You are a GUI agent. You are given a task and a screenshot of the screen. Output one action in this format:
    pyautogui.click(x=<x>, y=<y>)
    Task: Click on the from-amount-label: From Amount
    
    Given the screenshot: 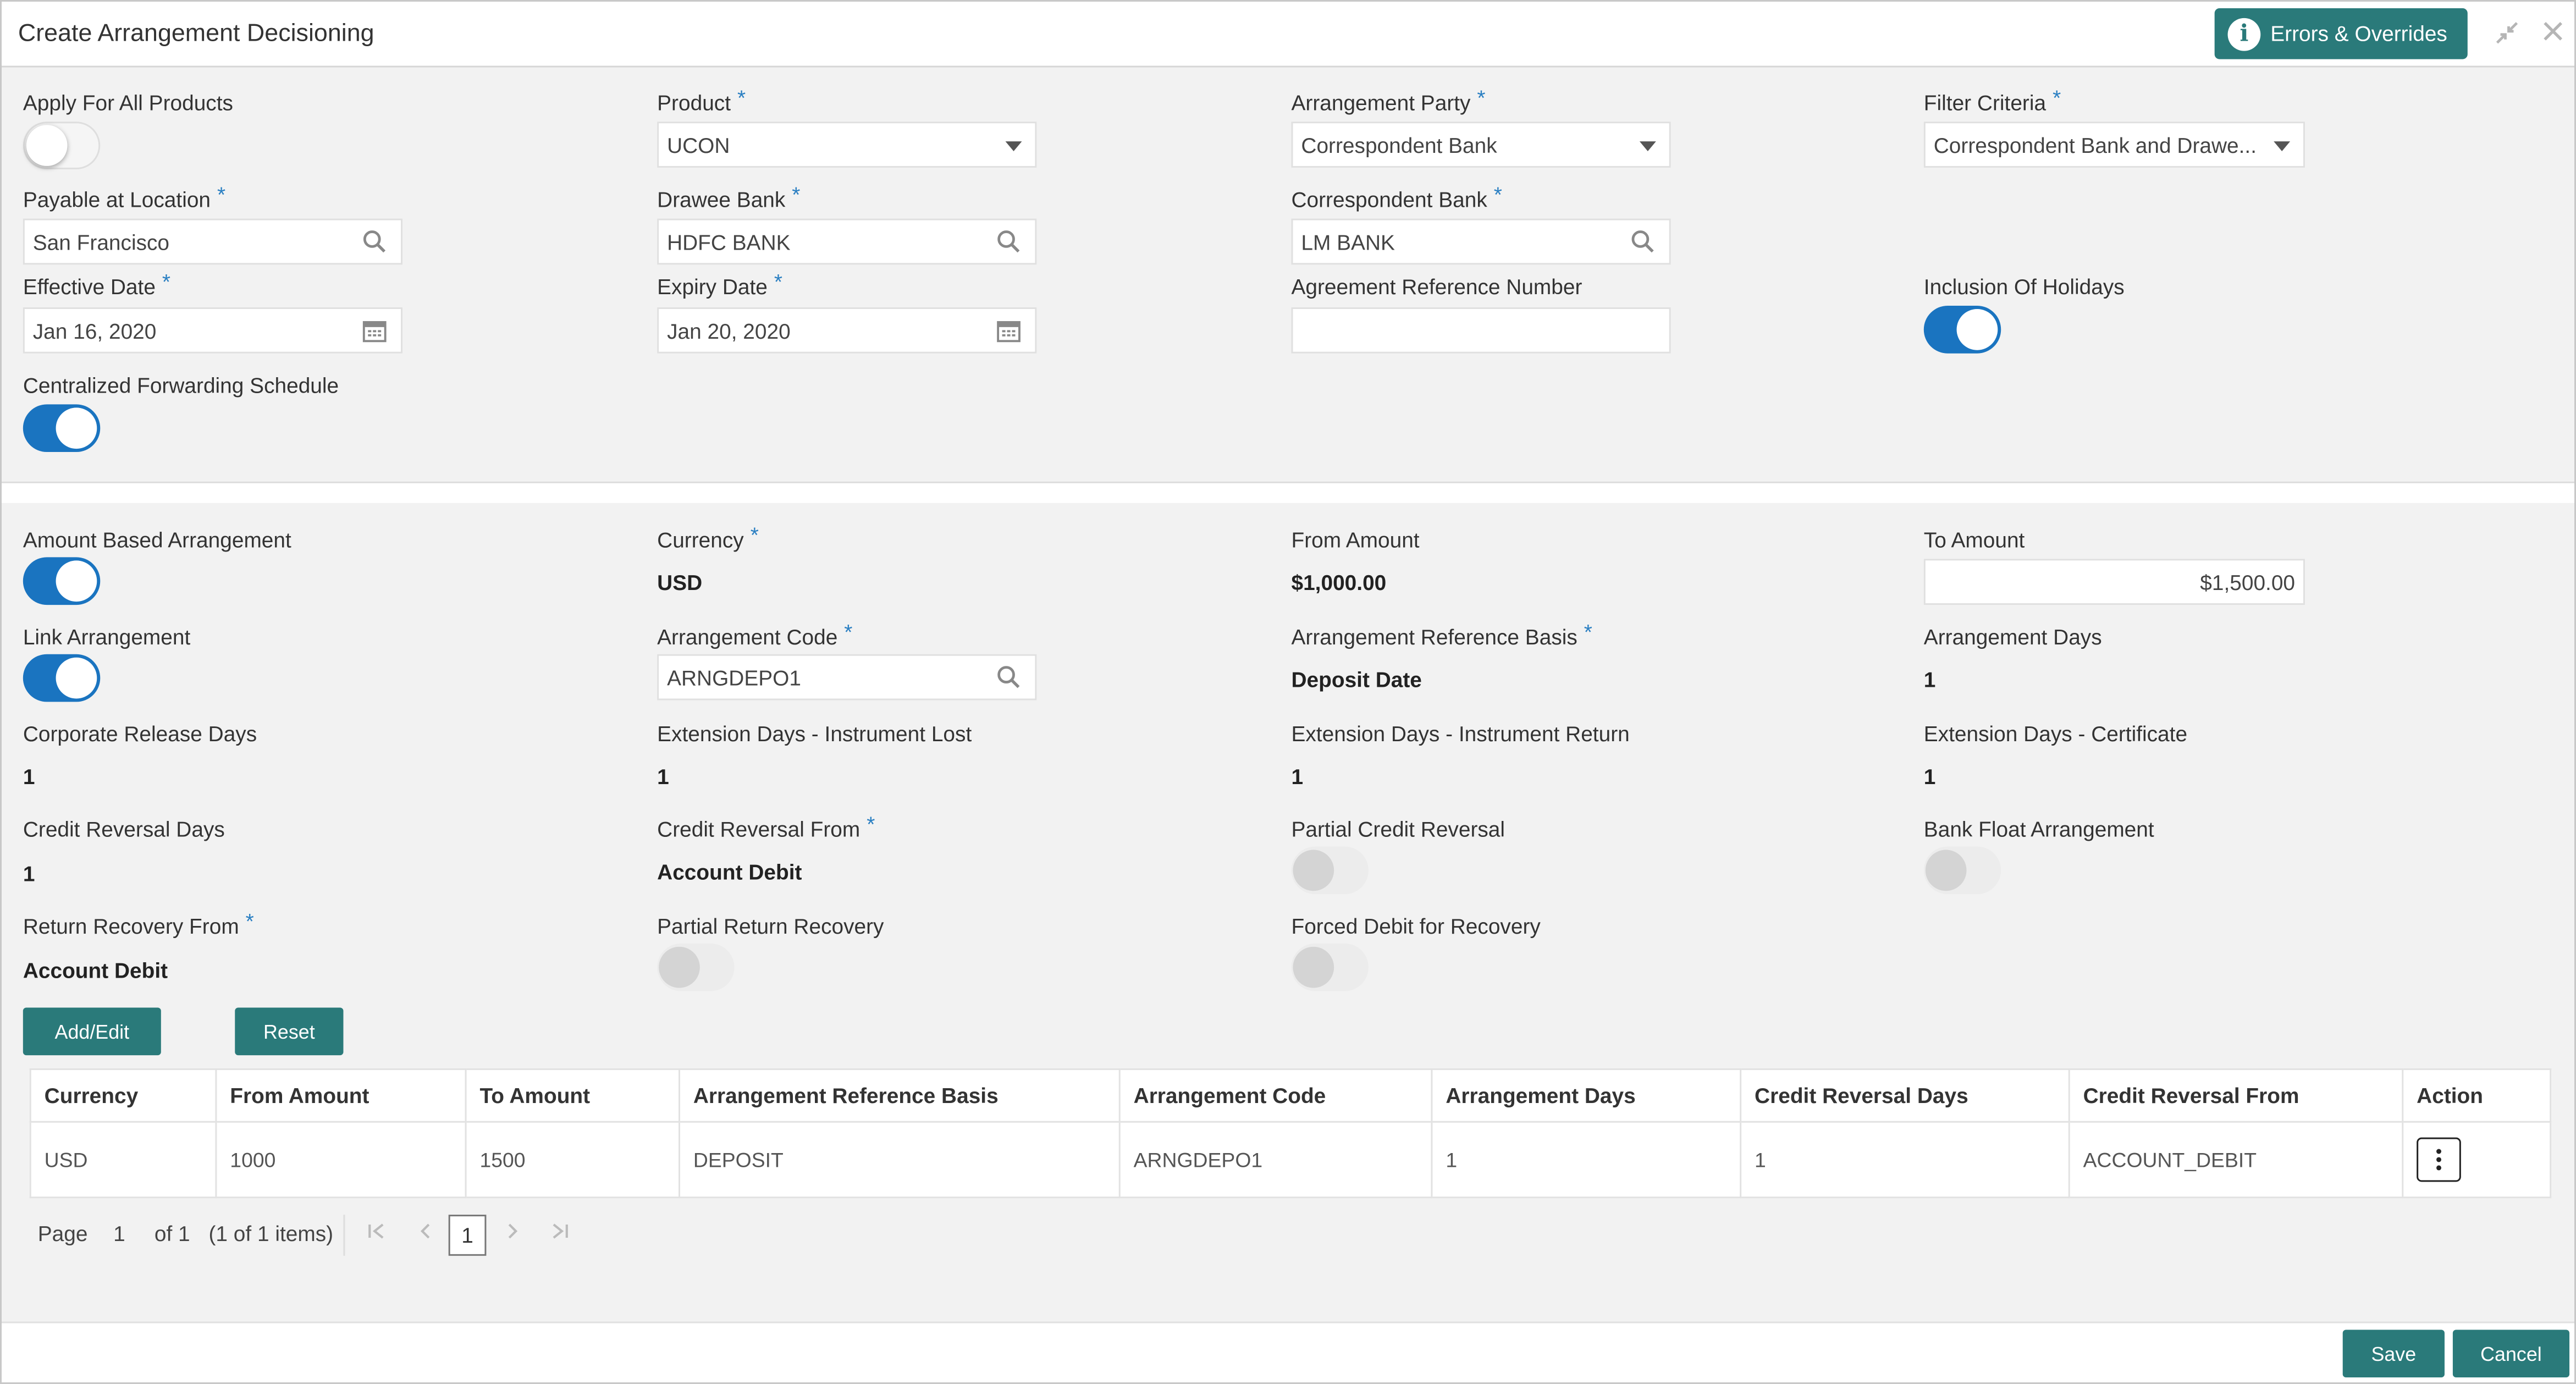 What is the action you would take?
    pyautogui.click(x=1355, y=540)
    